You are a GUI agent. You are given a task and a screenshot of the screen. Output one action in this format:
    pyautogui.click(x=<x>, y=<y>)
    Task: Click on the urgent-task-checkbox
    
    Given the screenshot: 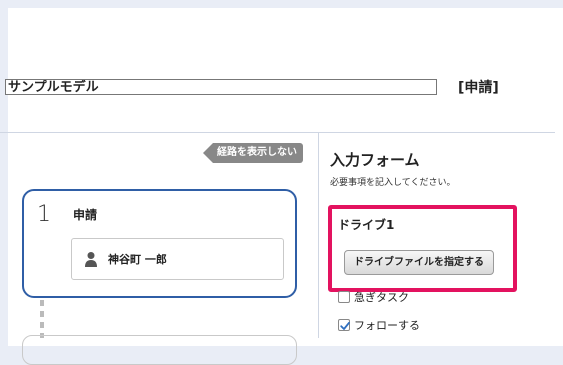 What is the action you would take?
    pyautogui.click(x=344, y=297)
    